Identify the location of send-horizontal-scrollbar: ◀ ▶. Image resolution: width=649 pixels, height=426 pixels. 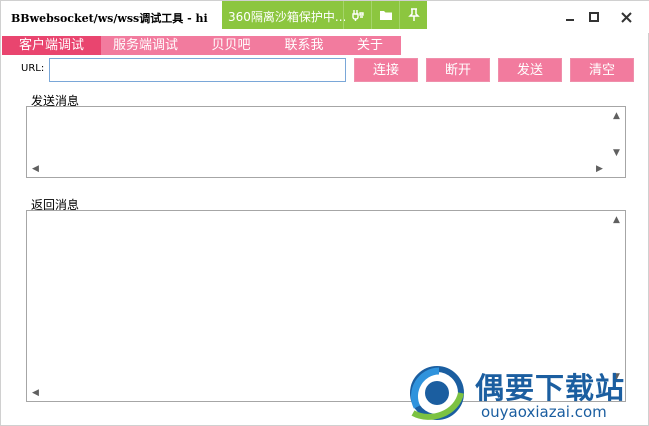
(317, 168).